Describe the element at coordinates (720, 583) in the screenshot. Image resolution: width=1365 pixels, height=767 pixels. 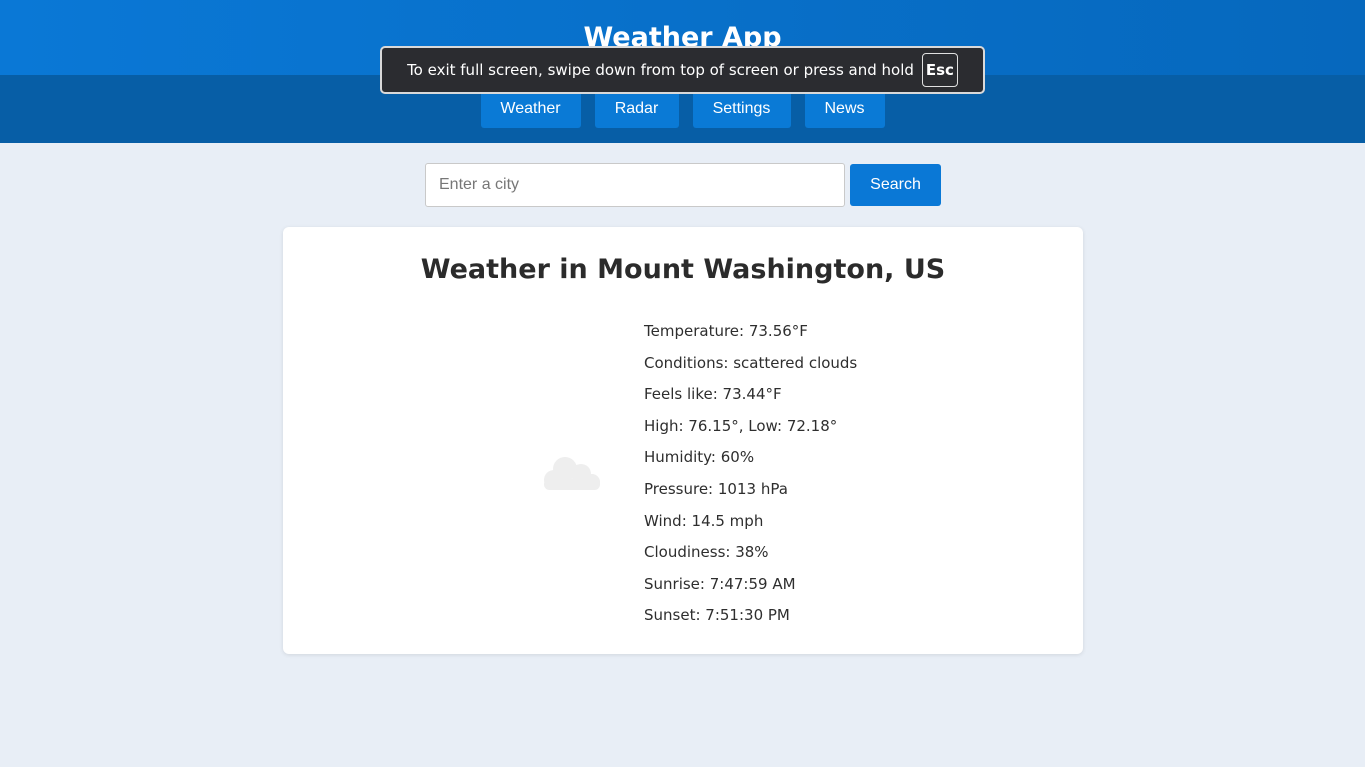
I see `sunrise-text: Sunrise: 7:47:59 AM` at that location.